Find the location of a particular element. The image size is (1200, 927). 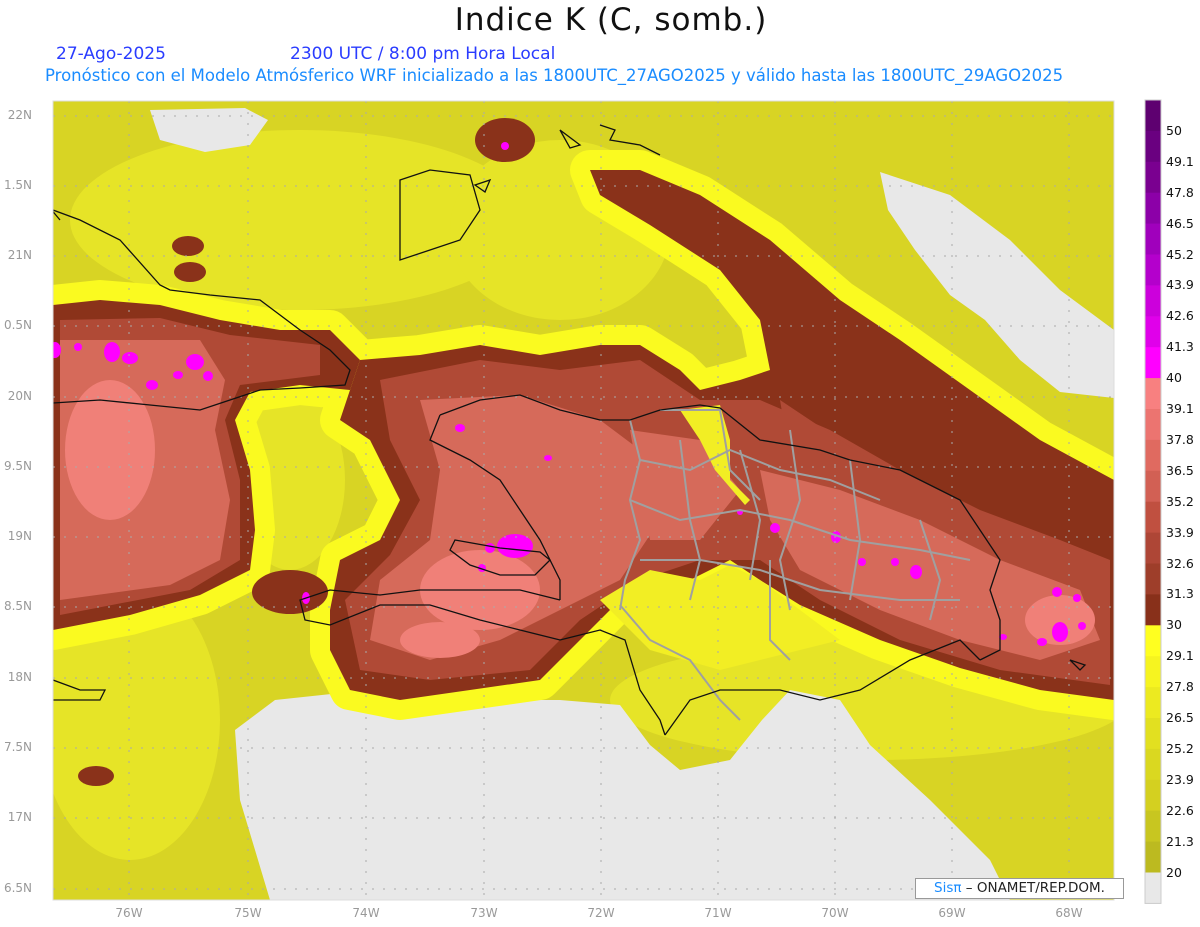

colorbar-label: 30 is located at coordinates (1174, 625).